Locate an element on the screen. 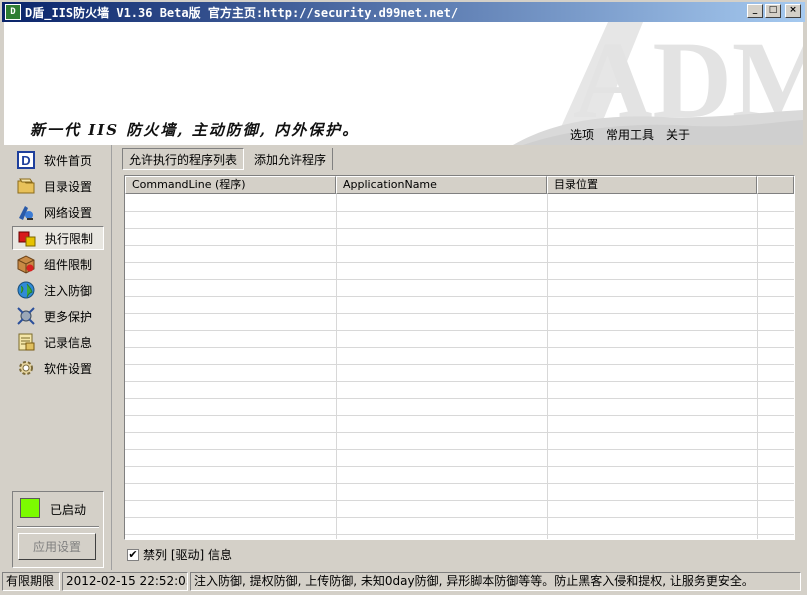  service-status-panel: 已启动 应用设置 is located at coordinates (58, 529).